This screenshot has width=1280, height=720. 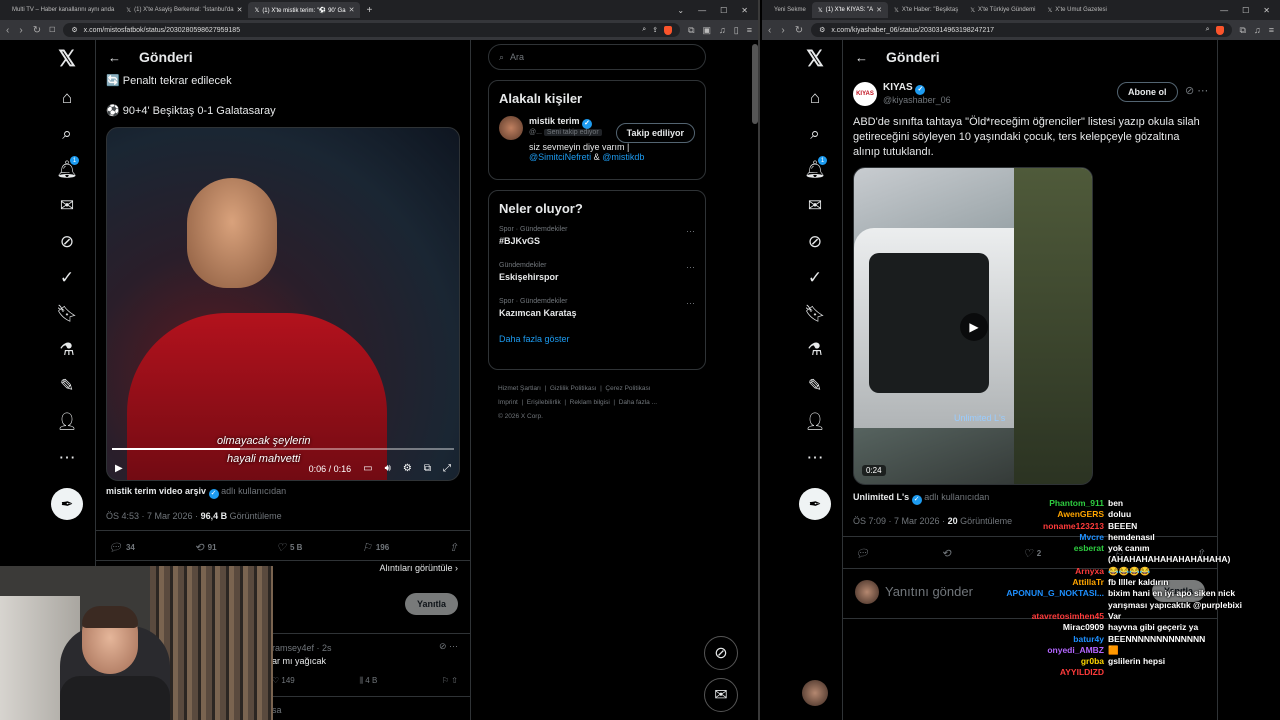 I want to click on reply-button: Yanıtla, so click(x=431, y=604).